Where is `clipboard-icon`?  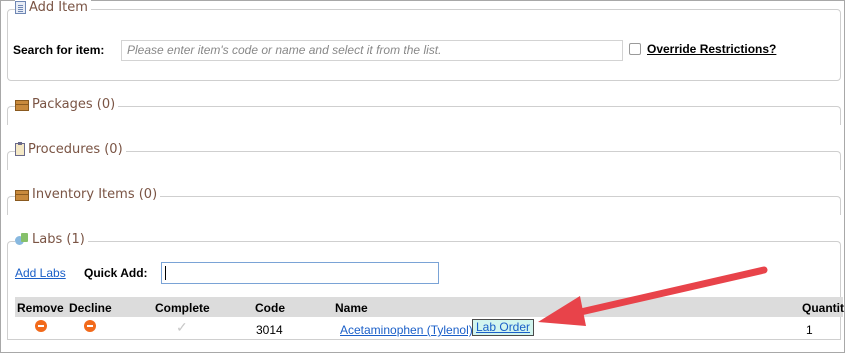
clipboard-icon is located at coordinates (20, 149).